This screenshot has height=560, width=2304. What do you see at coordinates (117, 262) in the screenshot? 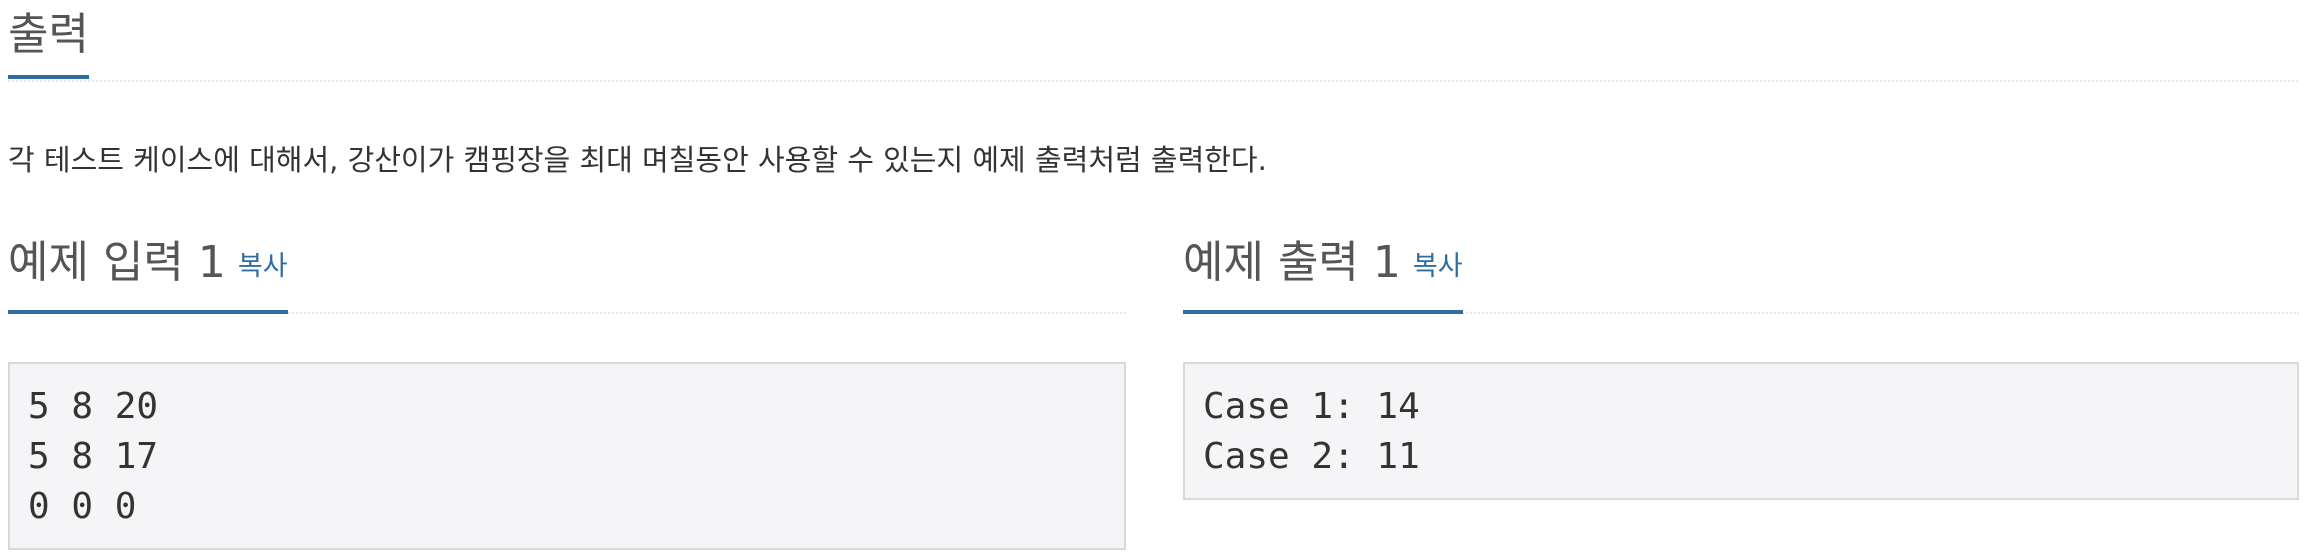
I see `sample-input-title: 예제 입력 1` at bounding box center [117, 262].